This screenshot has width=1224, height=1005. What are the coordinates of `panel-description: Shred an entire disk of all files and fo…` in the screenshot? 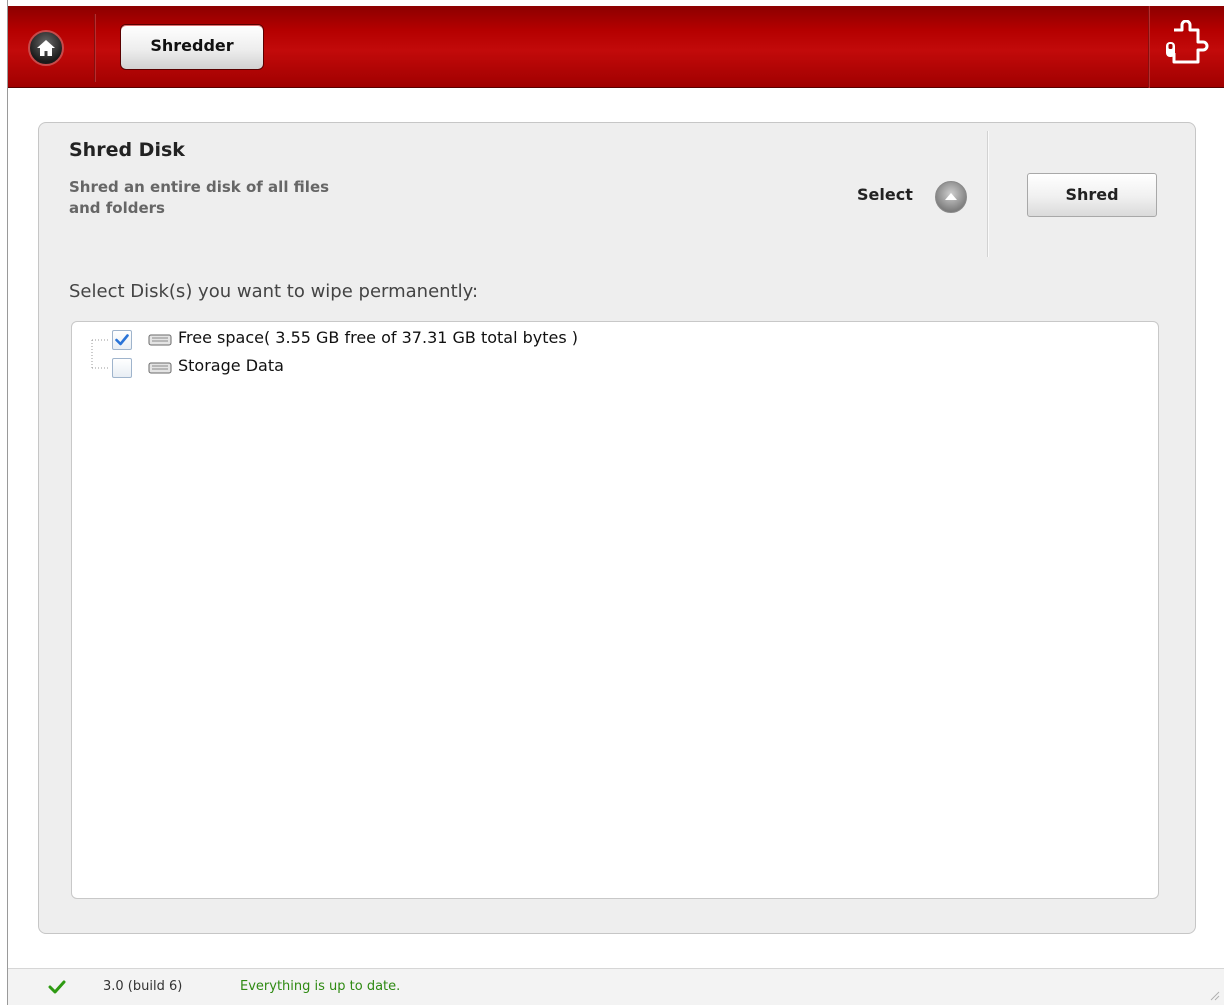 It's located at (199, 197).